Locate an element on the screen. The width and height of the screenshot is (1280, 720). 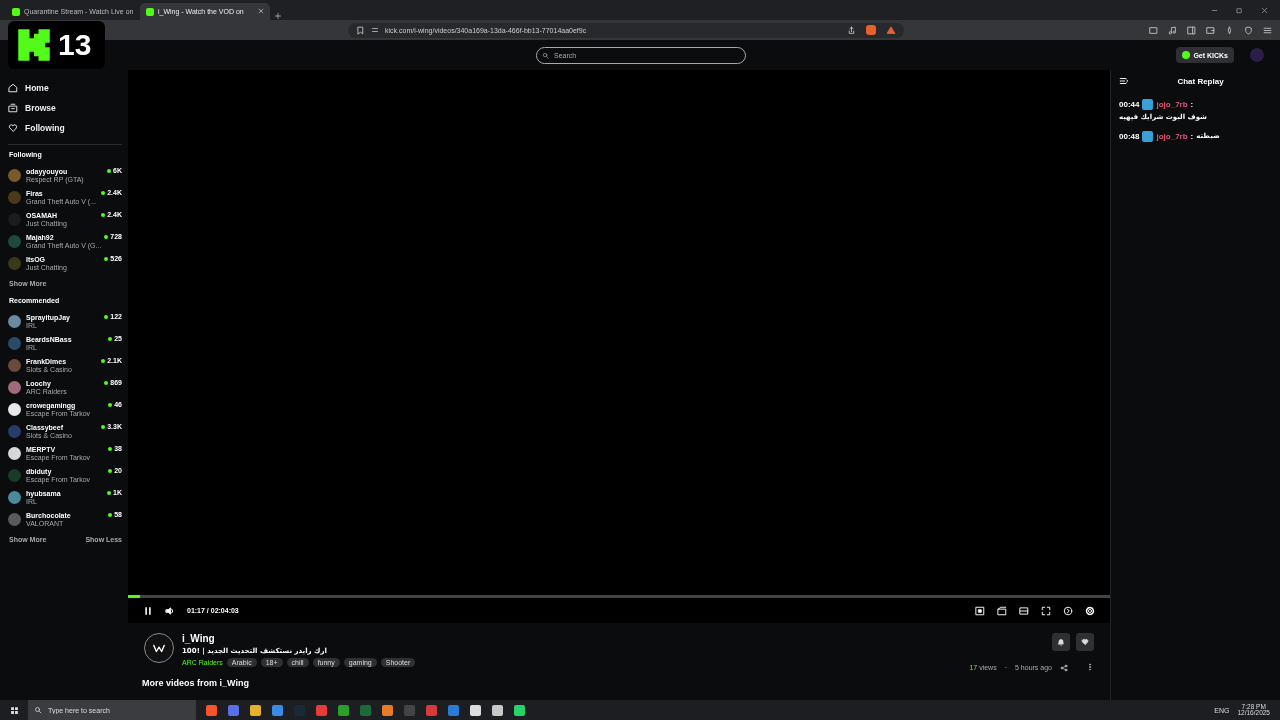
bell-icon is located at coordinates (1061, 642).